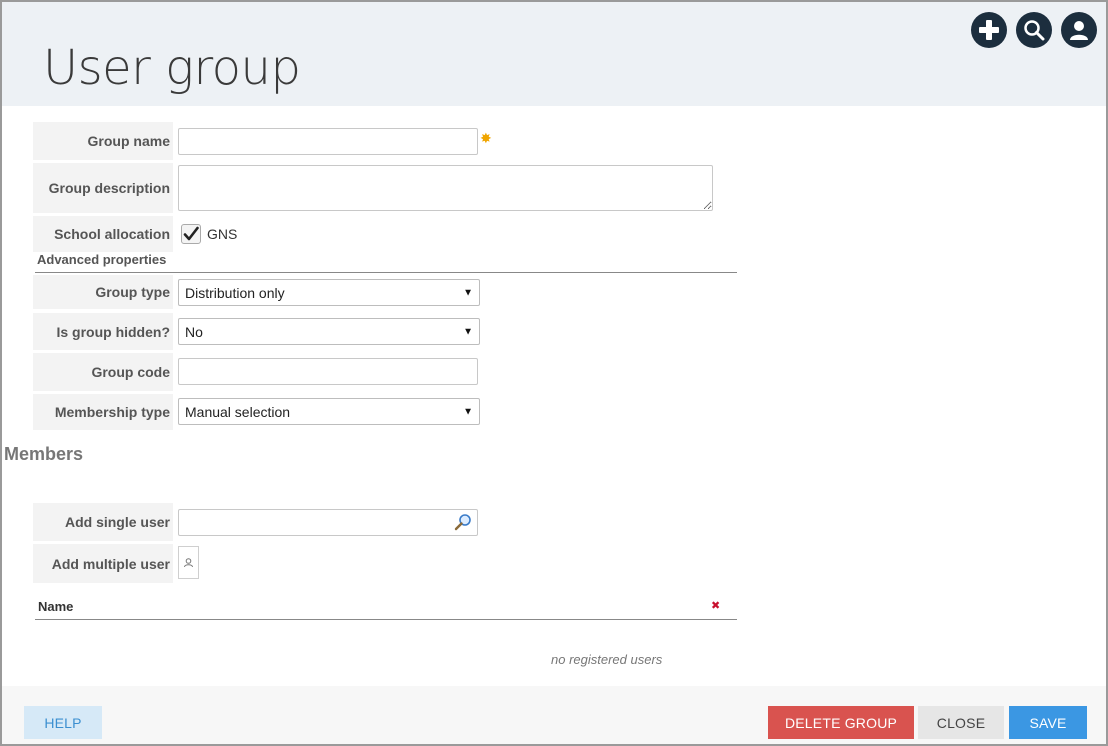 The height and width of the screenshot is (746, 1108). What do you see at coordinates (554, 54) in the screenshot?
I see `header-bar: User group` at bounding box center [554, 54].